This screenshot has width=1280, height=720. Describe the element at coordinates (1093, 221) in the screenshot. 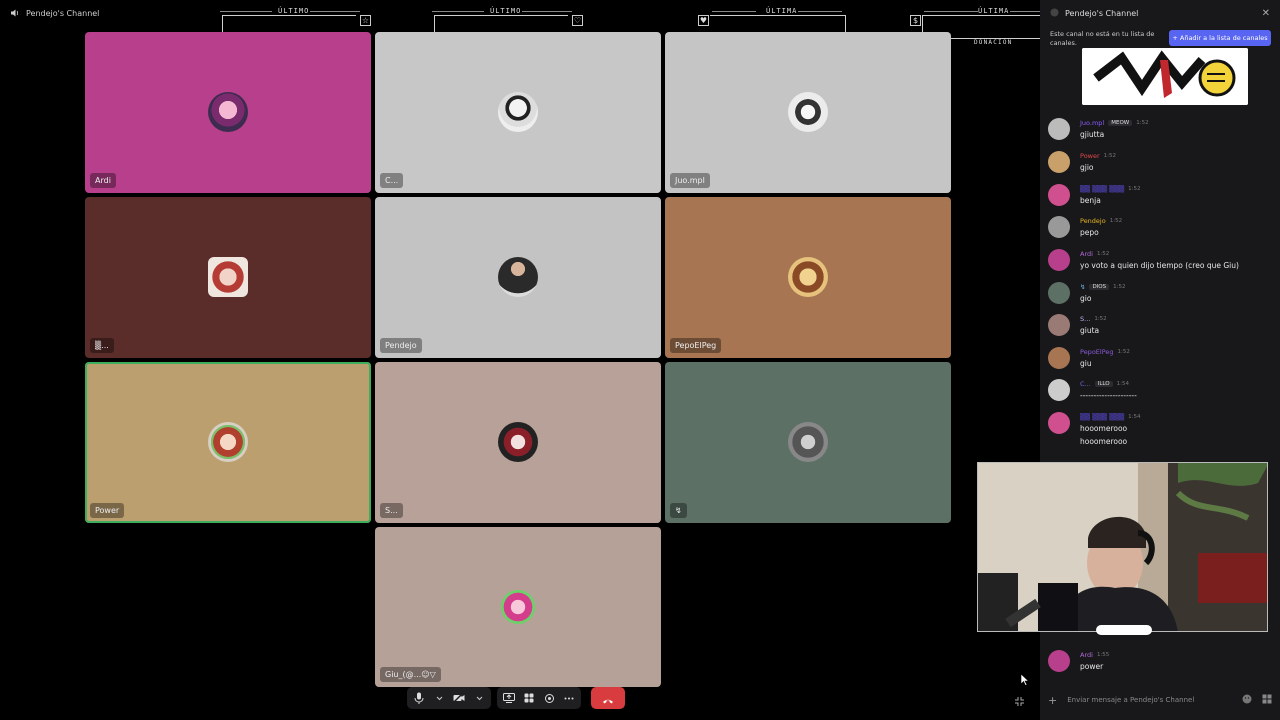

I see `message-author: Pendejo` at that location.